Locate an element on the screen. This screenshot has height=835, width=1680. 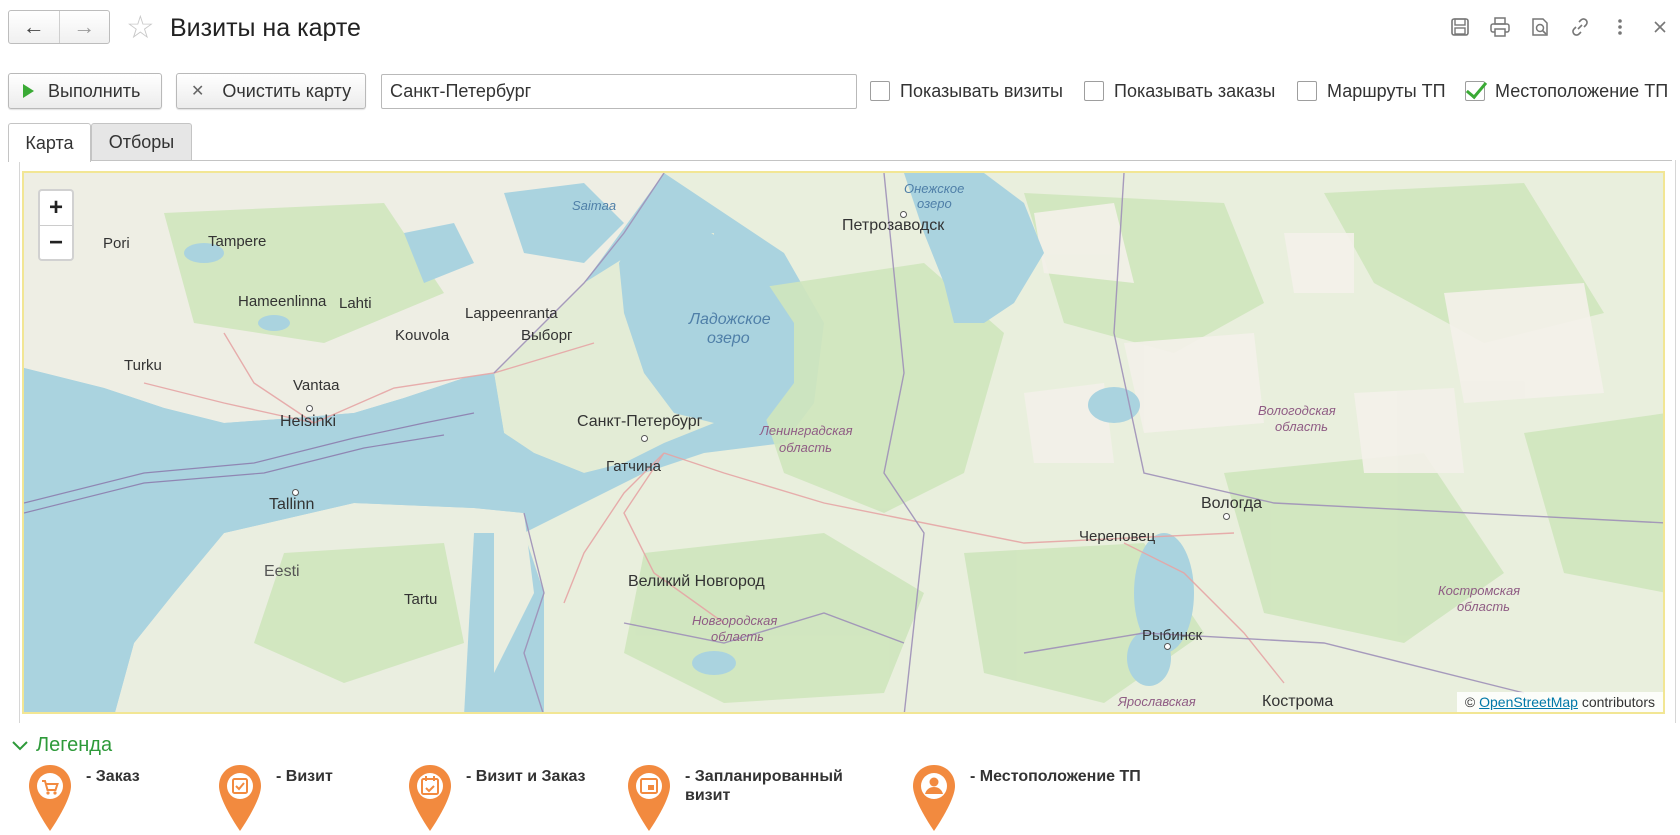
routes-checkbox: Маршруты ТП is located at coordinates (1371, 91).